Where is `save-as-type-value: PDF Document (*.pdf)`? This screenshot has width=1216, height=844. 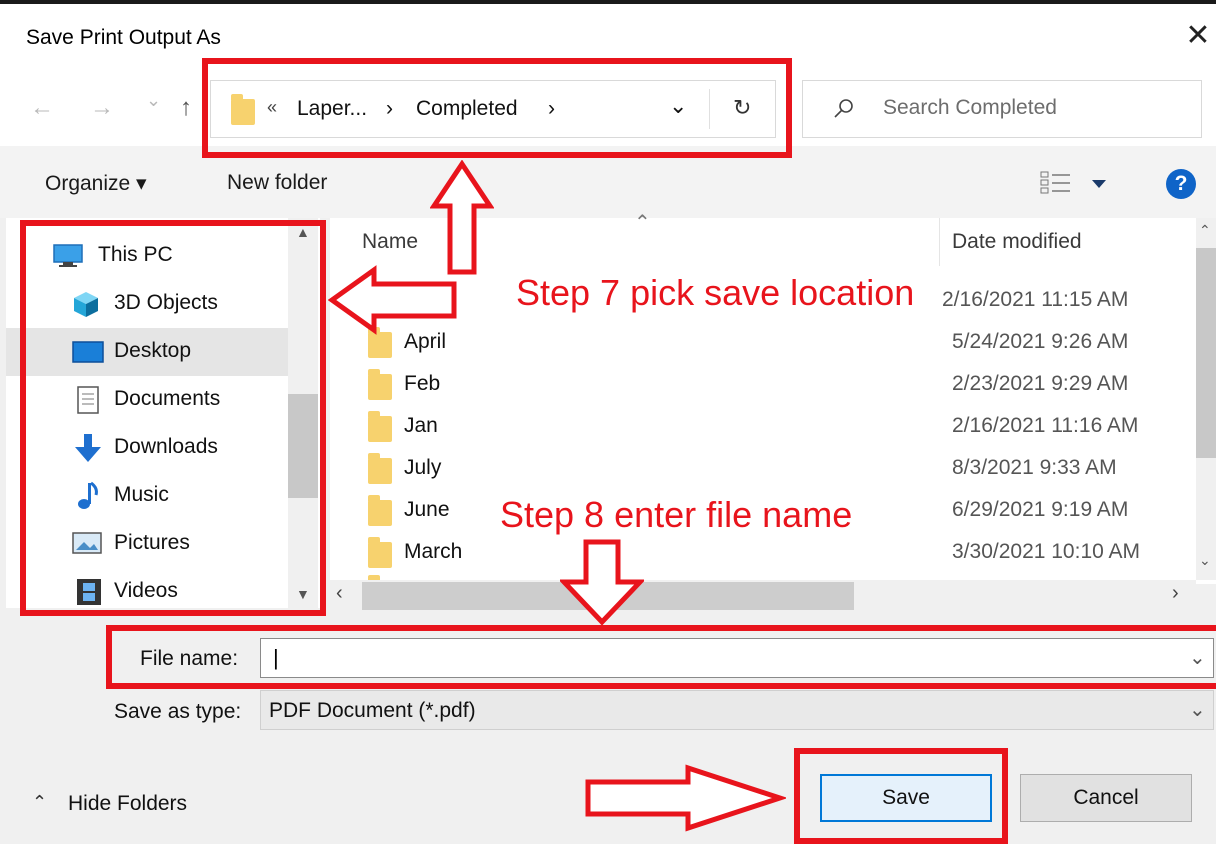
save-as-type-value: PDF Document (*.pdf) is located at coordinates (372, 710).